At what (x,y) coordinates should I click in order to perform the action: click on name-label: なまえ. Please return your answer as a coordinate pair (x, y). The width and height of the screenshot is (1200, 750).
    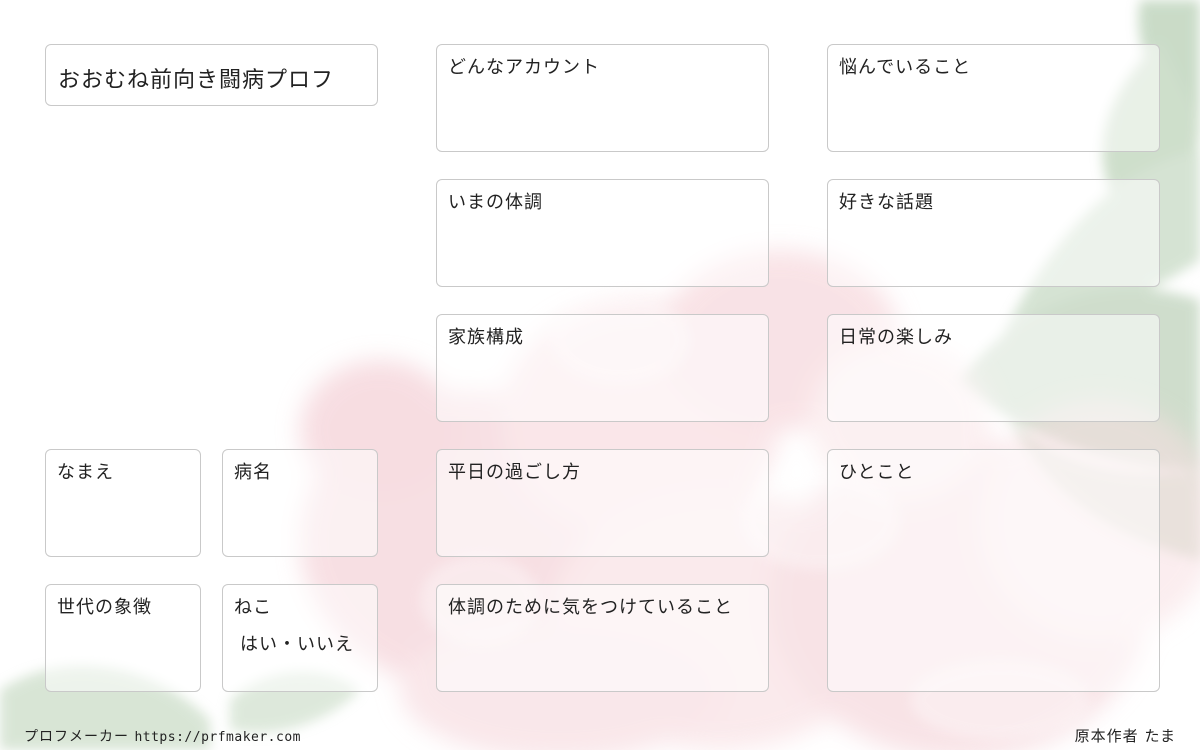
    Looking at the image, I should click on (85, 472).